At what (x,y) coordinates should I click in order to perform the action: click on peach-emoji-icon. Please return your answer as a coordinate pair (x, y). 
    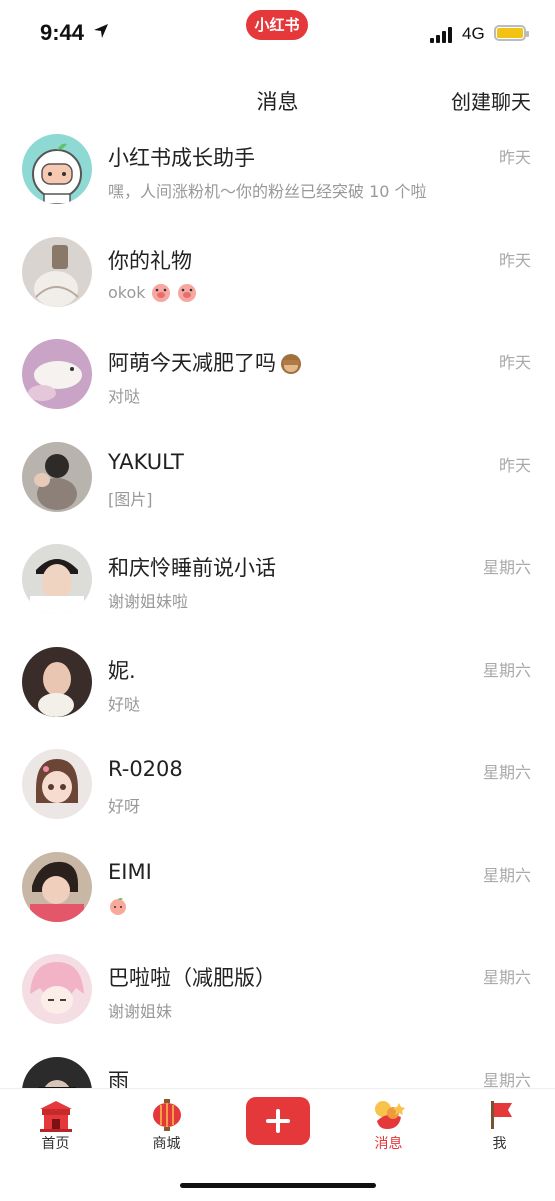
    Looking at the image, I should click on (118, 906).